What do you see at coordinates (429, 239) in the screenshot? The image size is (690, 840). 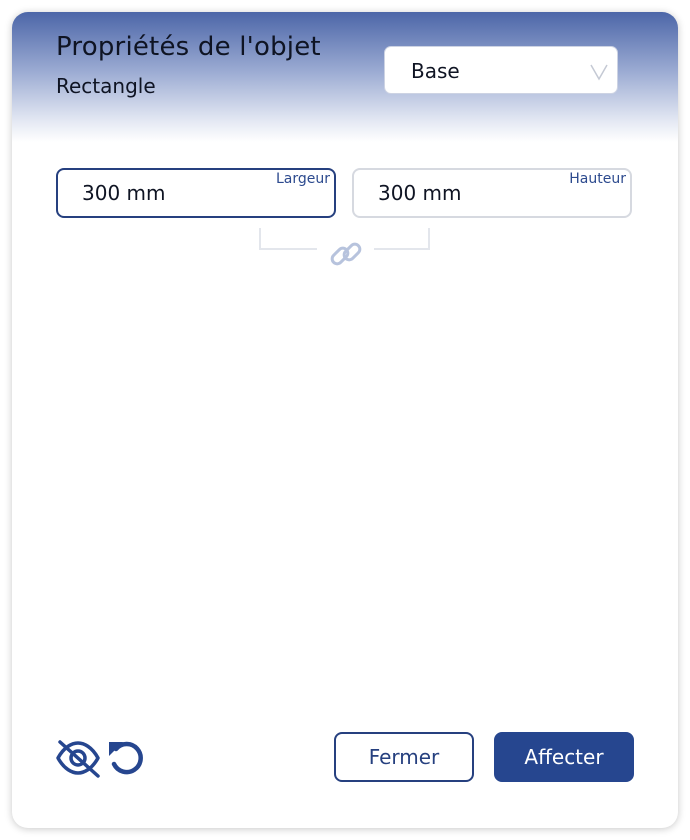 I see `link-bracket-right-vertical` at bounding box center [429, 239].